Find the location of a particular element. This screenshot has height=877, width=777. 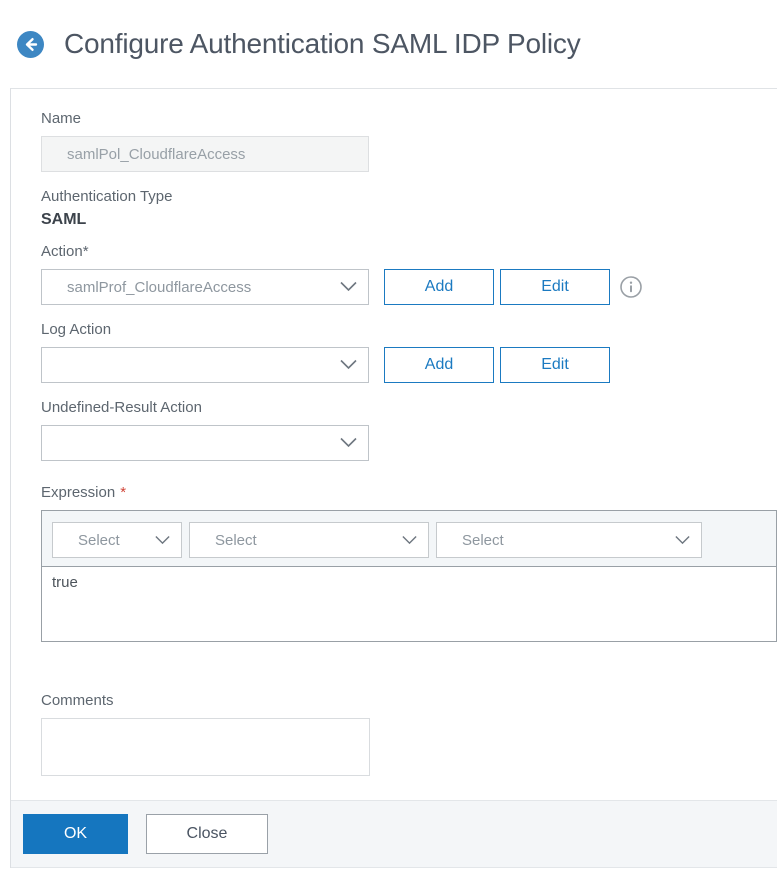

expression-select-2: Select is located at coordinates (309, 540).